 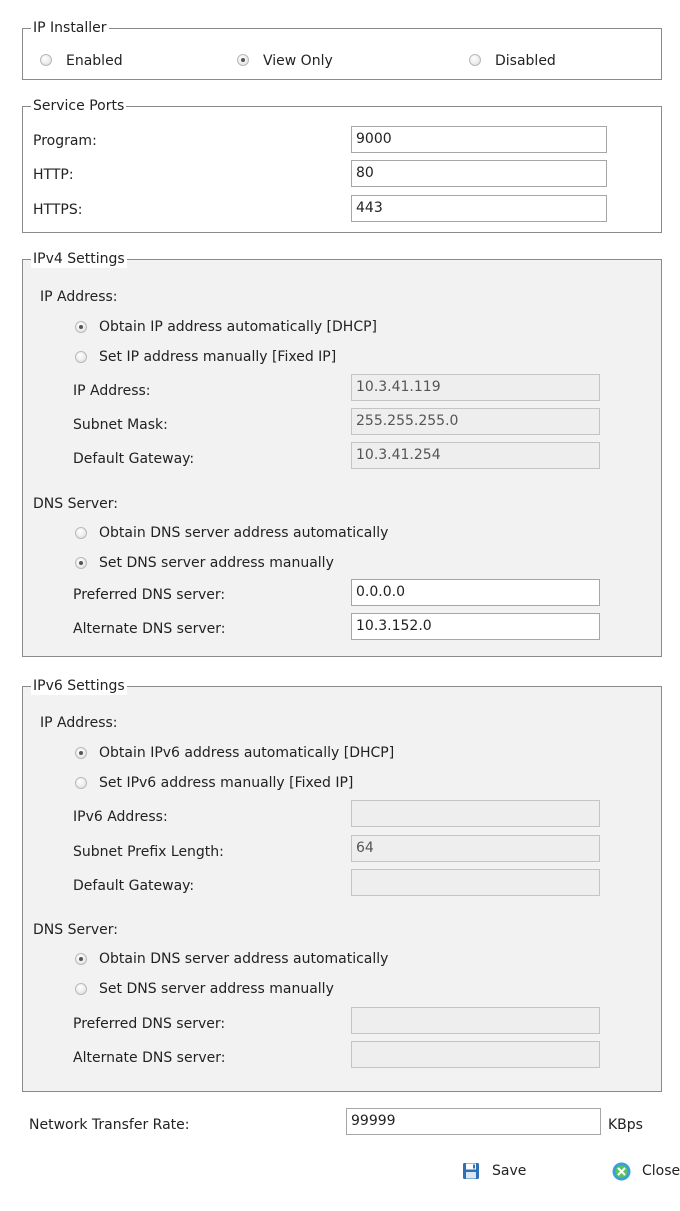 What do you see at coordinates (475, 1054) in the screenshot?
I see `ipv6-alternate-dns-input` at bounding box center [475, 1054].